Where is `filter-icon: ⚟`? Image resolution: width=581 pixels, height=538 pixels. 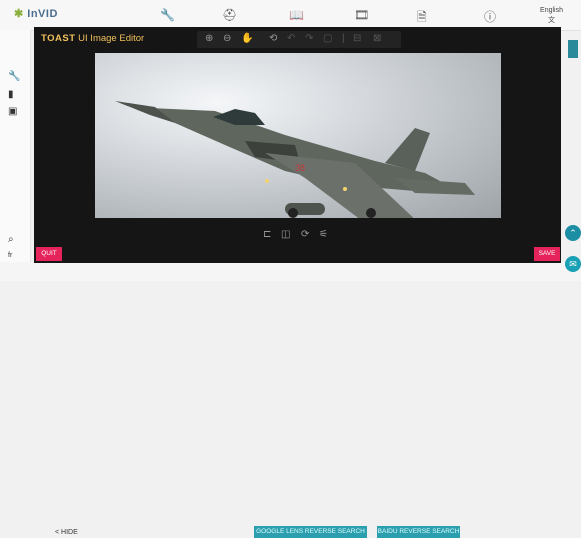 filter-icon: ⚟ is located at coordinates (323, 234).